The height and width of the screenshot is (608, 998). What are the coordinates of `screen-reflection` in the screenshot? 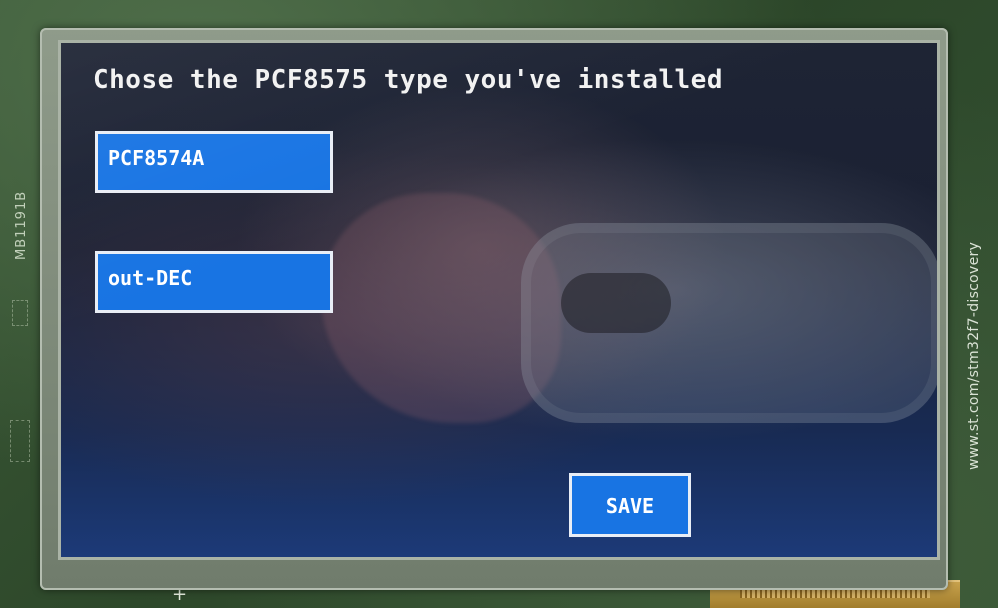 It's located at (616, 303).